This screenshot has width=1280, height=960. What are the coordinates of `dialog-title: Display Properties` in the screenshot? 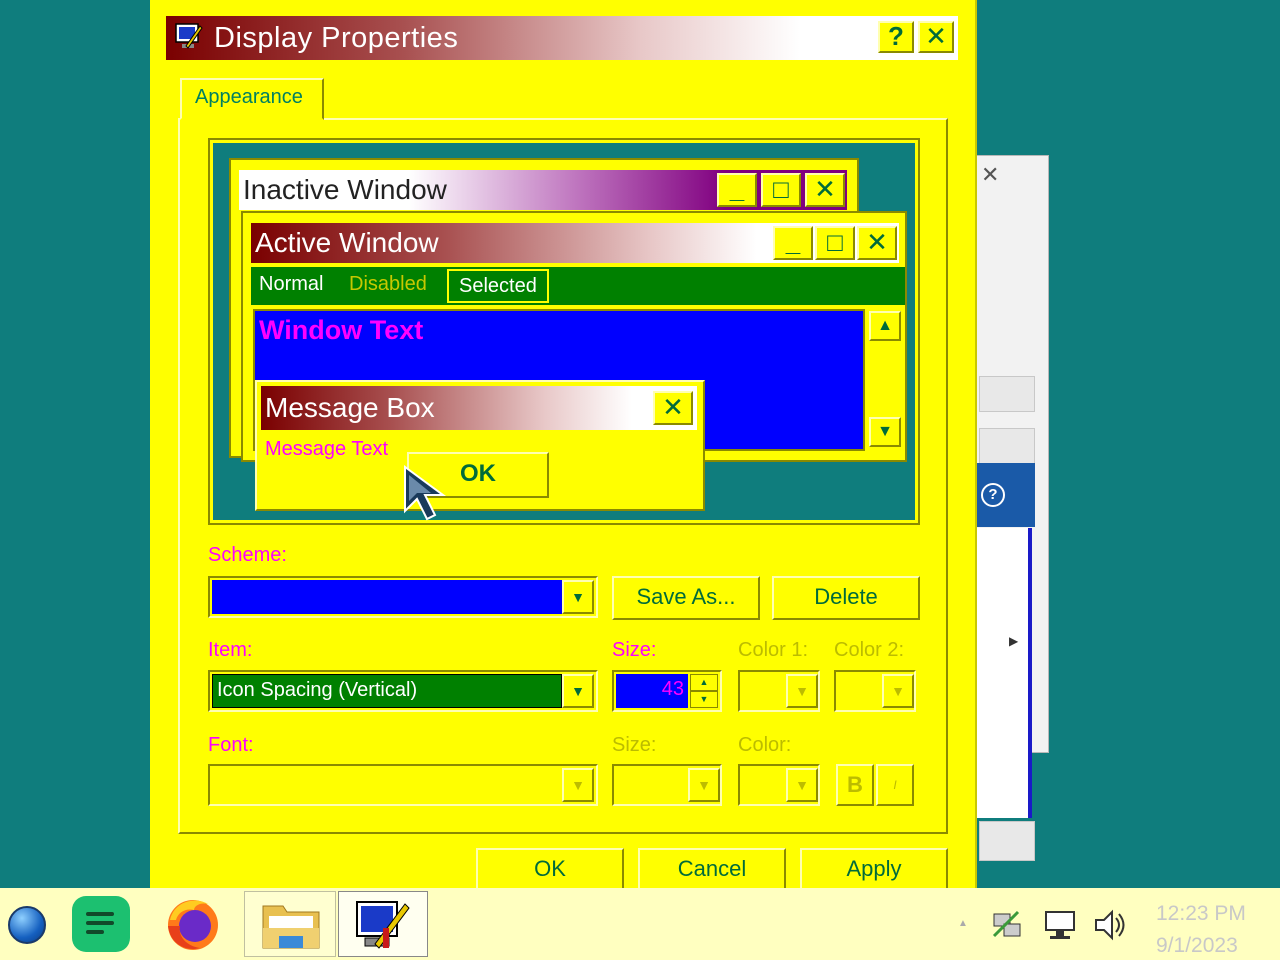 It's located at (336, 38).